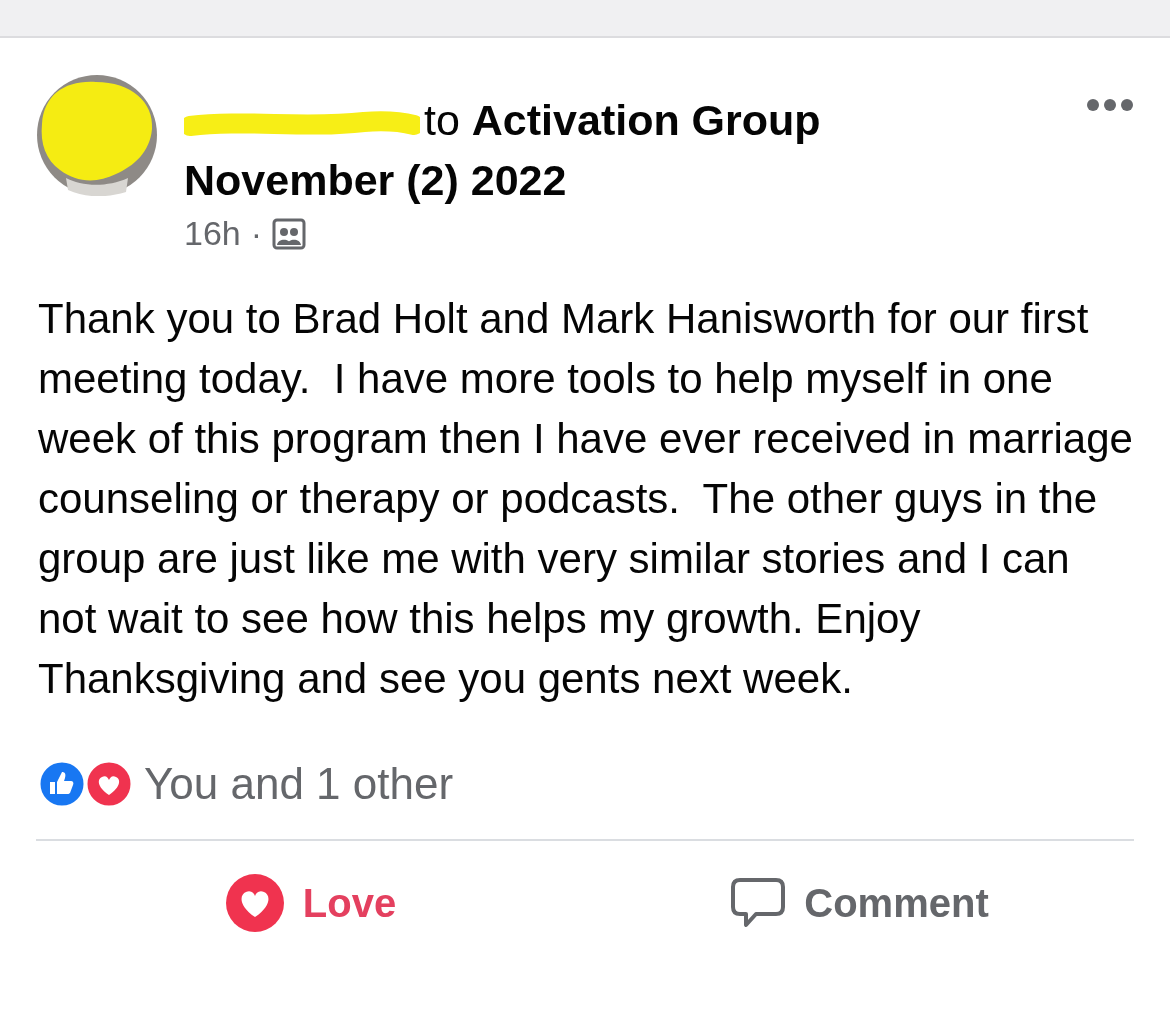 The image size is (1170, 1032). Describe the element at coordinates (1110, 105) in the screenshot. I see `more-icon` at that location.